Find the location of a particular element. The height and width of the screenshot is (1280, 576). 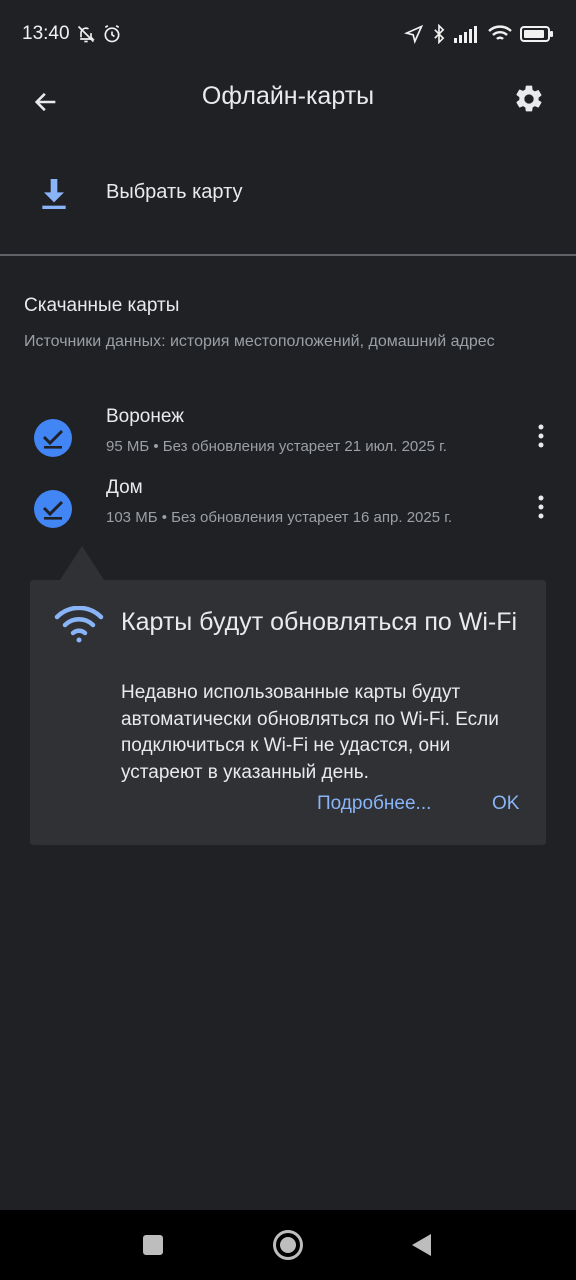

map-name: Воронеж is located at coordinates (145, 416).